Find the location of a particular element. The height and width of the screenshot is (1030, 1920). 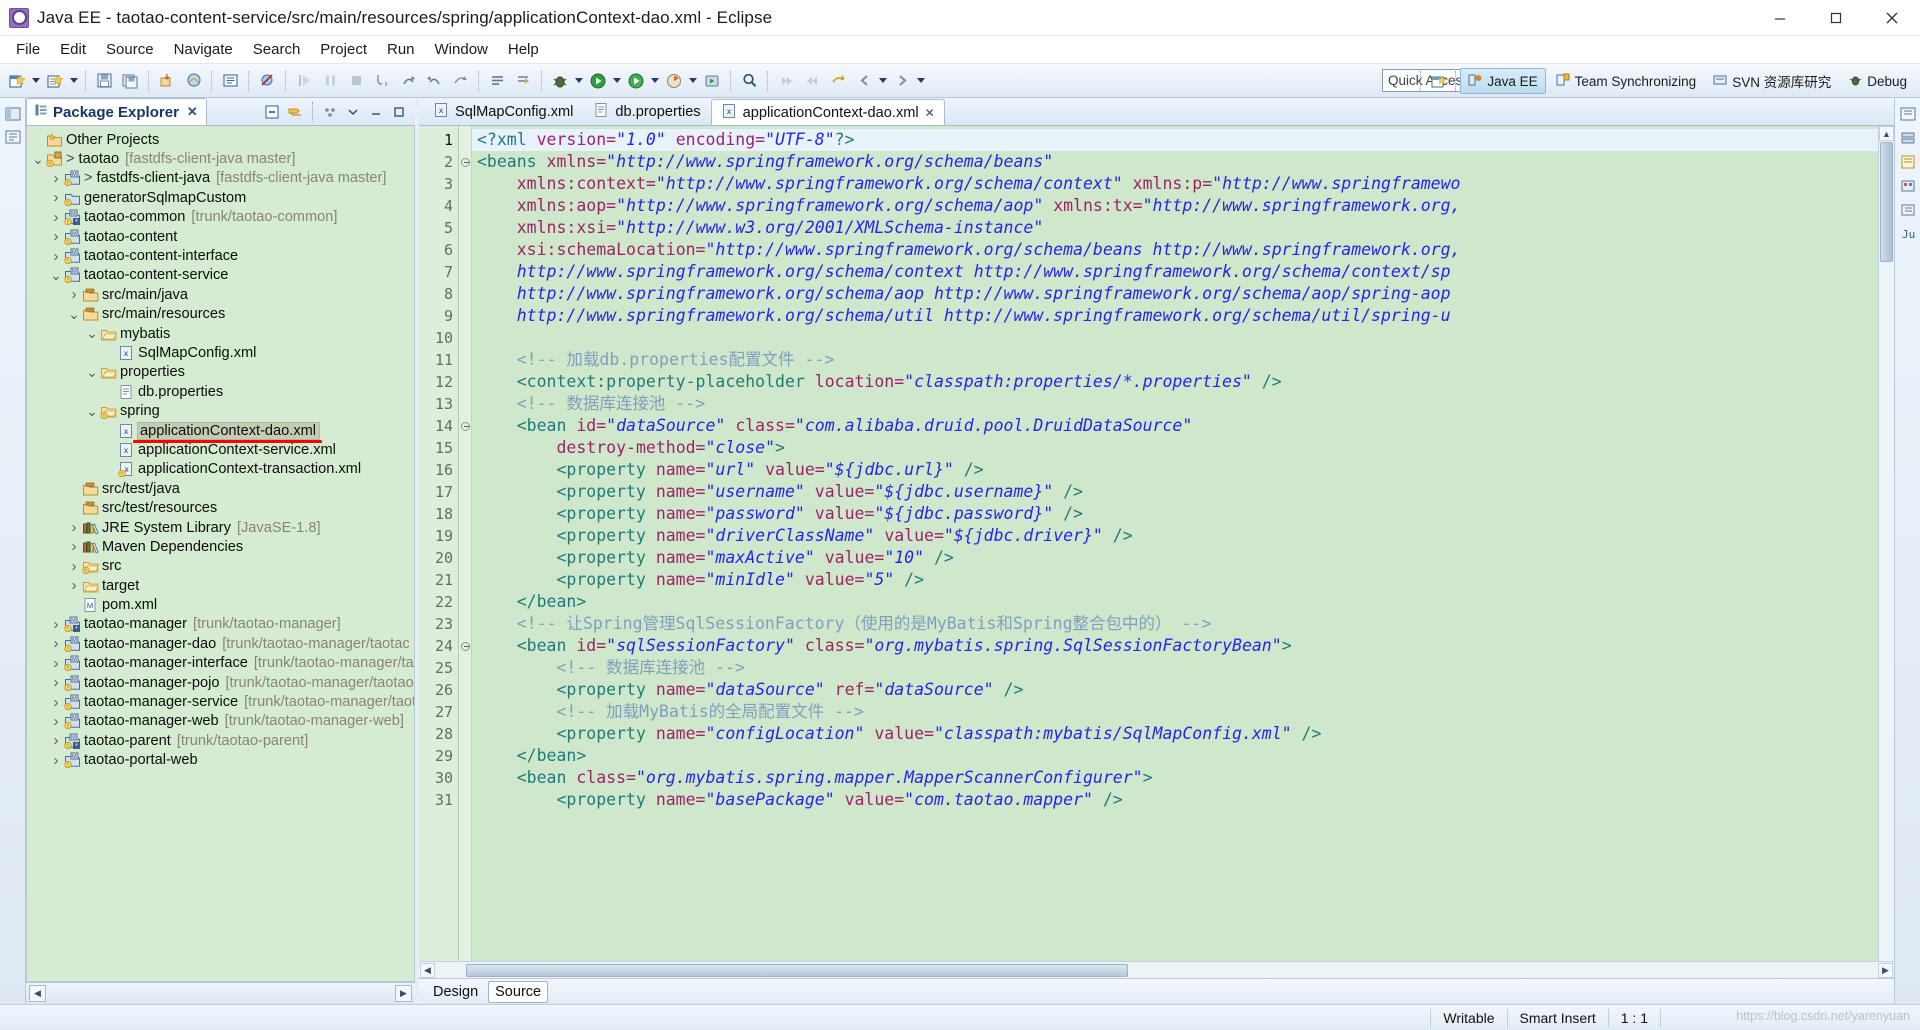

tree-item-taotao-content-interface: › M! taotao-content-interface is located at coordinates (220, 255).